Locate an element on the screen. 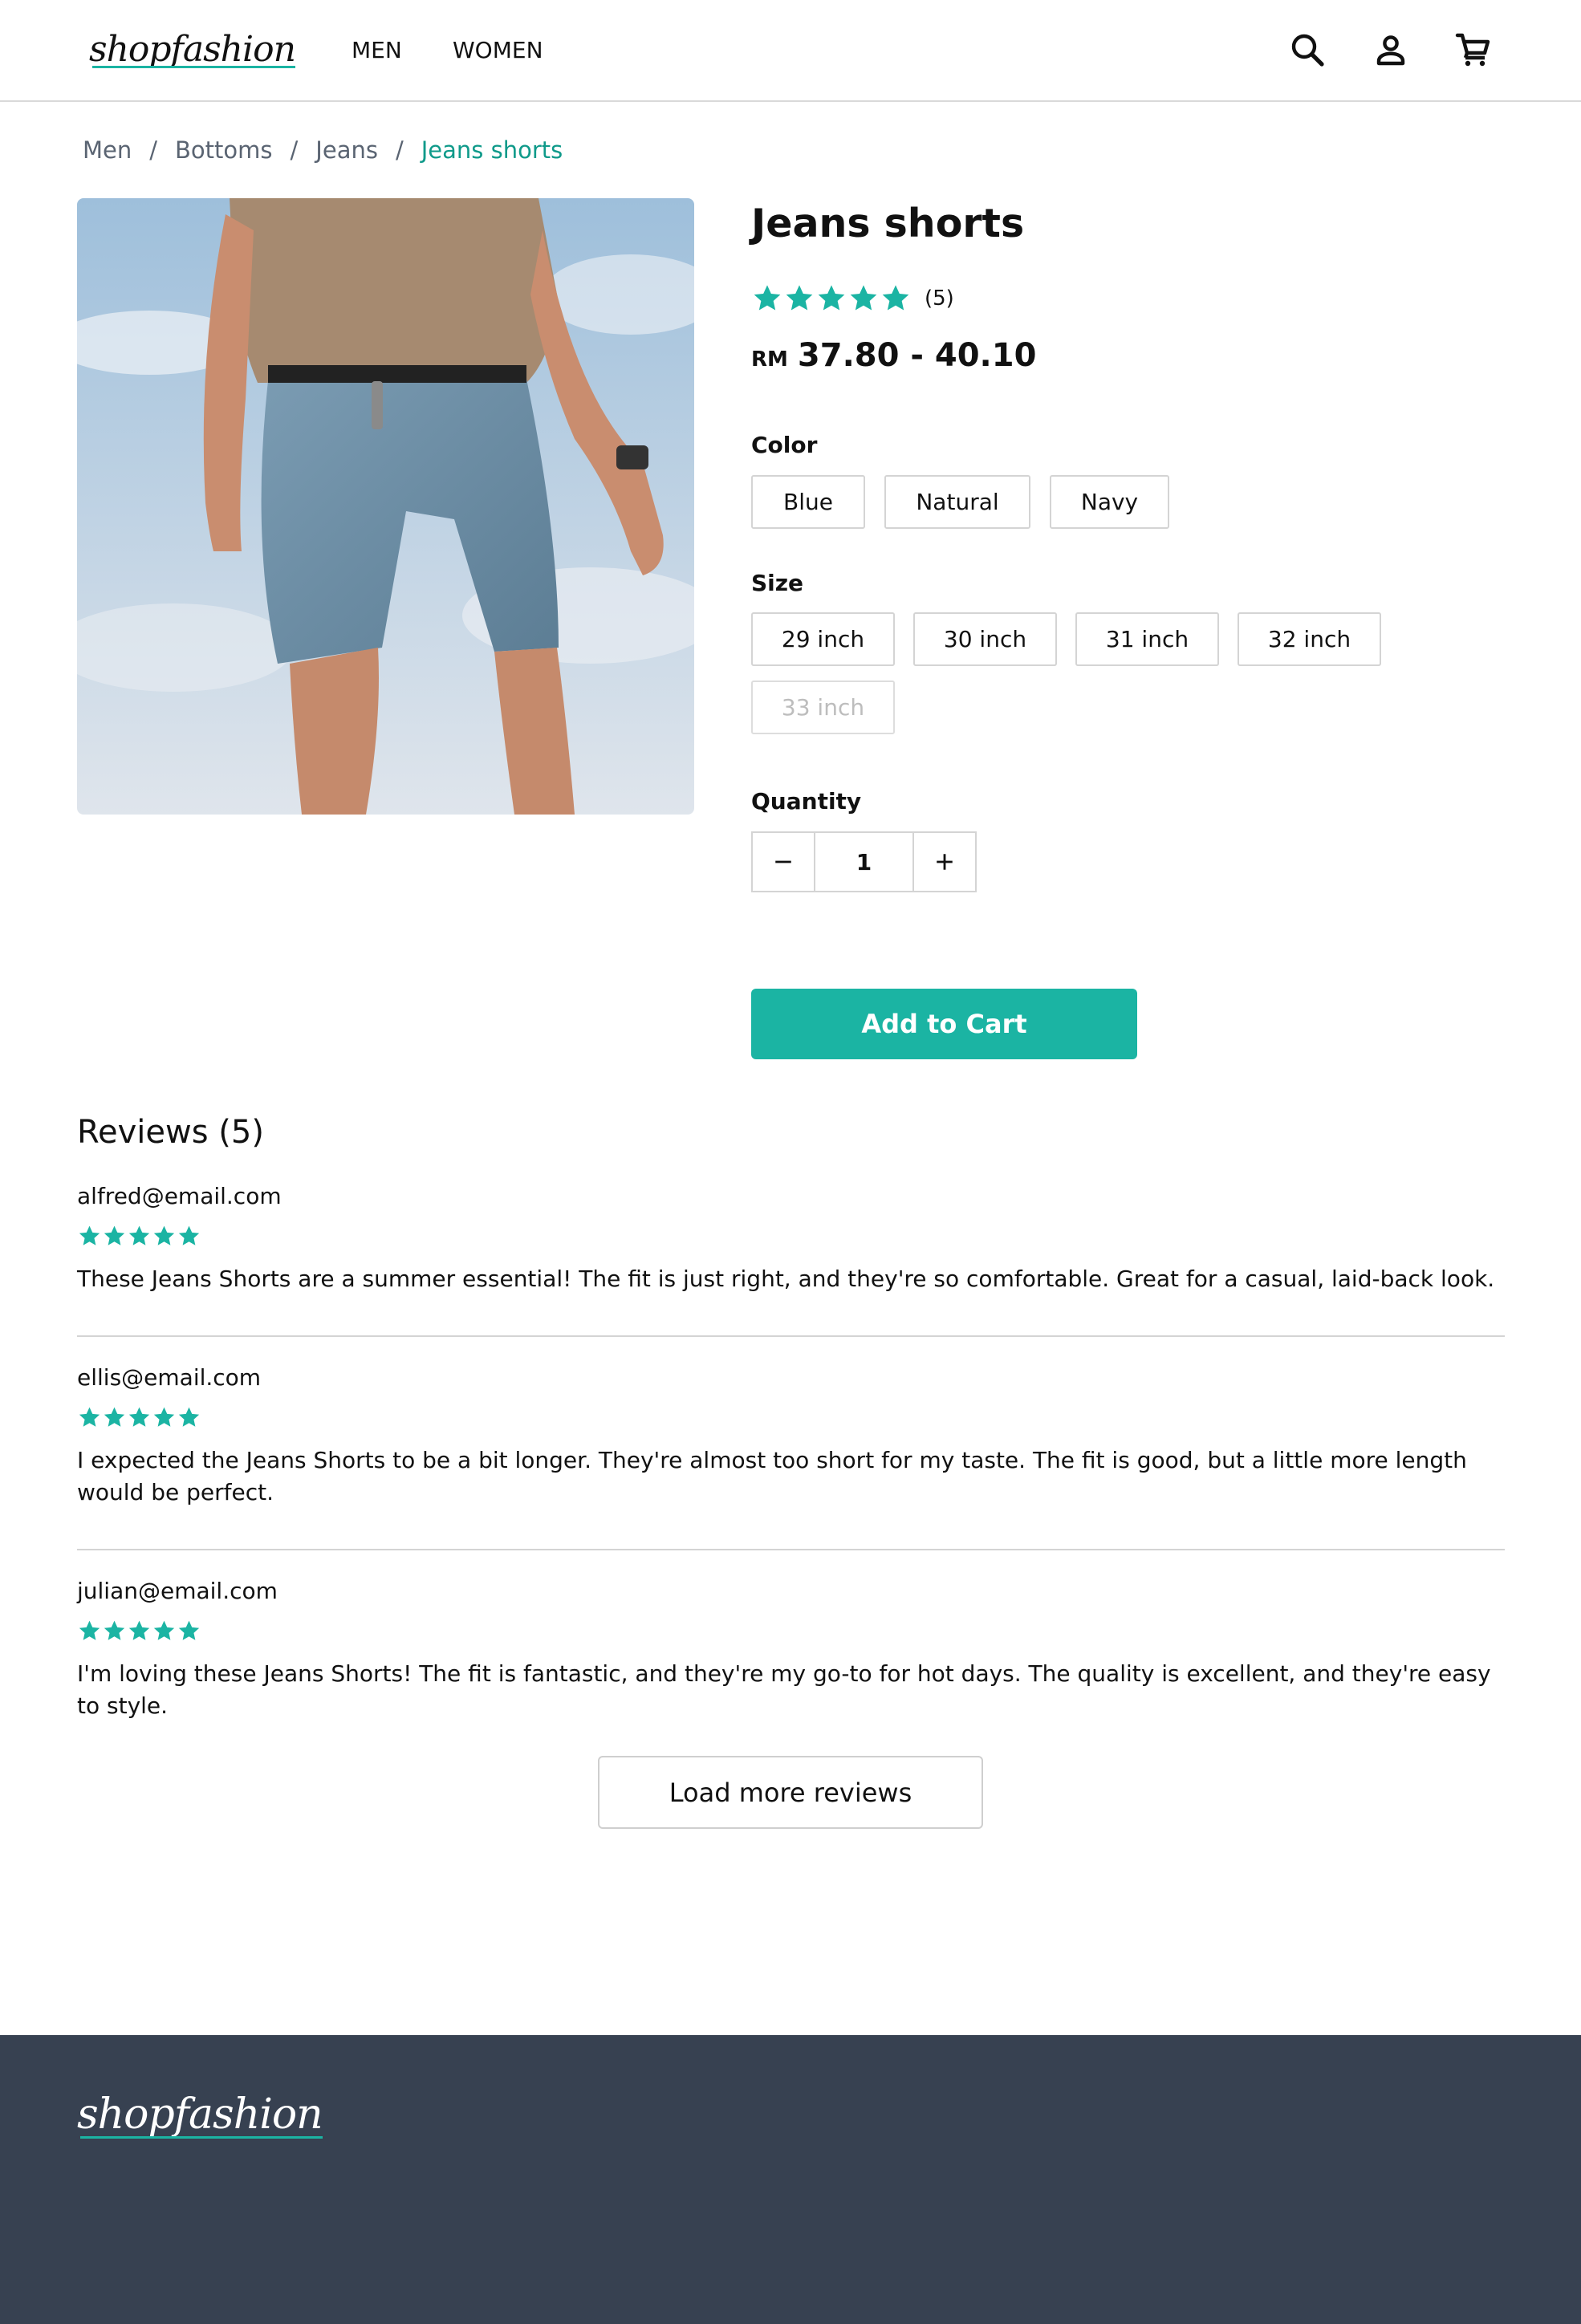  logo-text: shopfashion is located at coordinates (192, 49).